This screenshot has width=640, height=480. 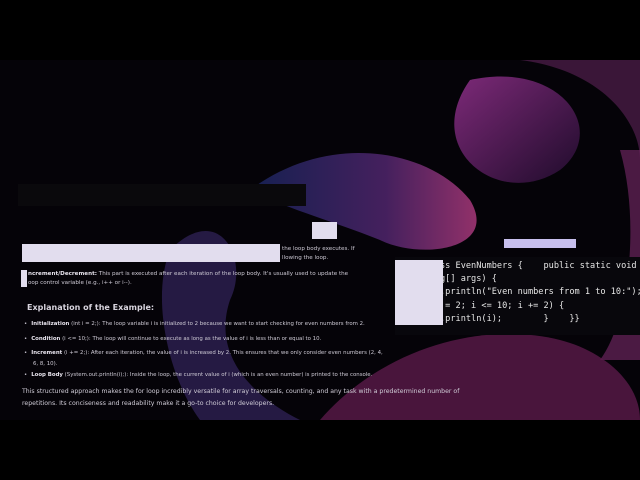 What do you see at coordinates (91, 307) in the screenshot?
I see `section-heading: Explanation of the Example:` at bounding box center [91, 307].